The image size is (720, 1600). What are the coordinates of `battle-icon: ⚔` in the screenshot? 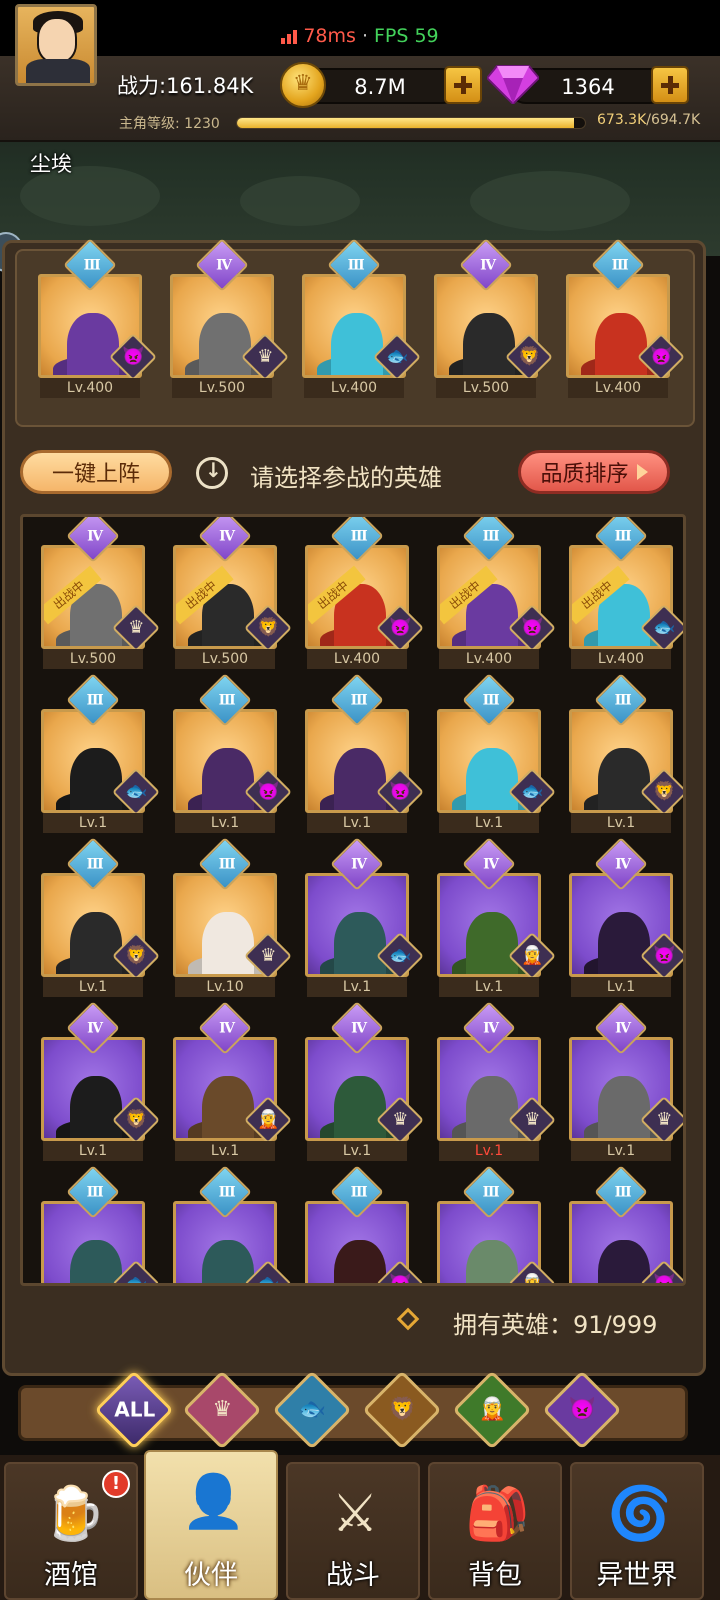 It's located at (355, 1514).